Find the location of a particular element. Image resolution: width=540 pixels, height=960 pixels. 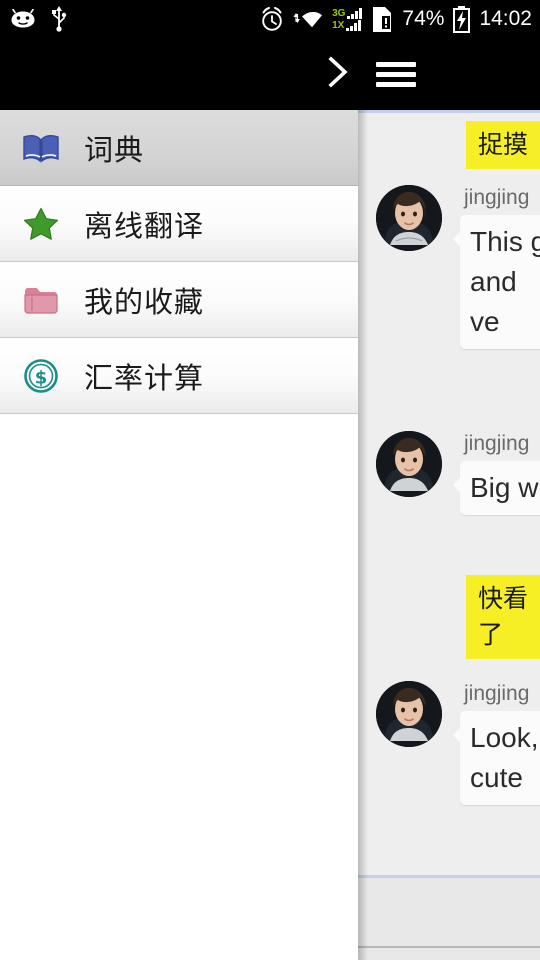

alarm-clock-icon is located at coordinates (272, 19).